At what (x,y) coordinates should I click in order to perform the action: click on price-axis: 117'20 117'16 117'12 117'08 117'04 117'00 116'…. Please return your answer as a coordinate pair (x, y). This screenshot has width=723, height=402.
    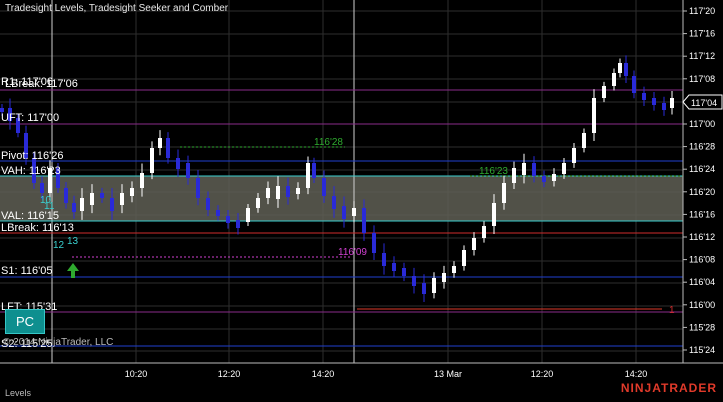
    Looking at the image, I should click on (698, 181).